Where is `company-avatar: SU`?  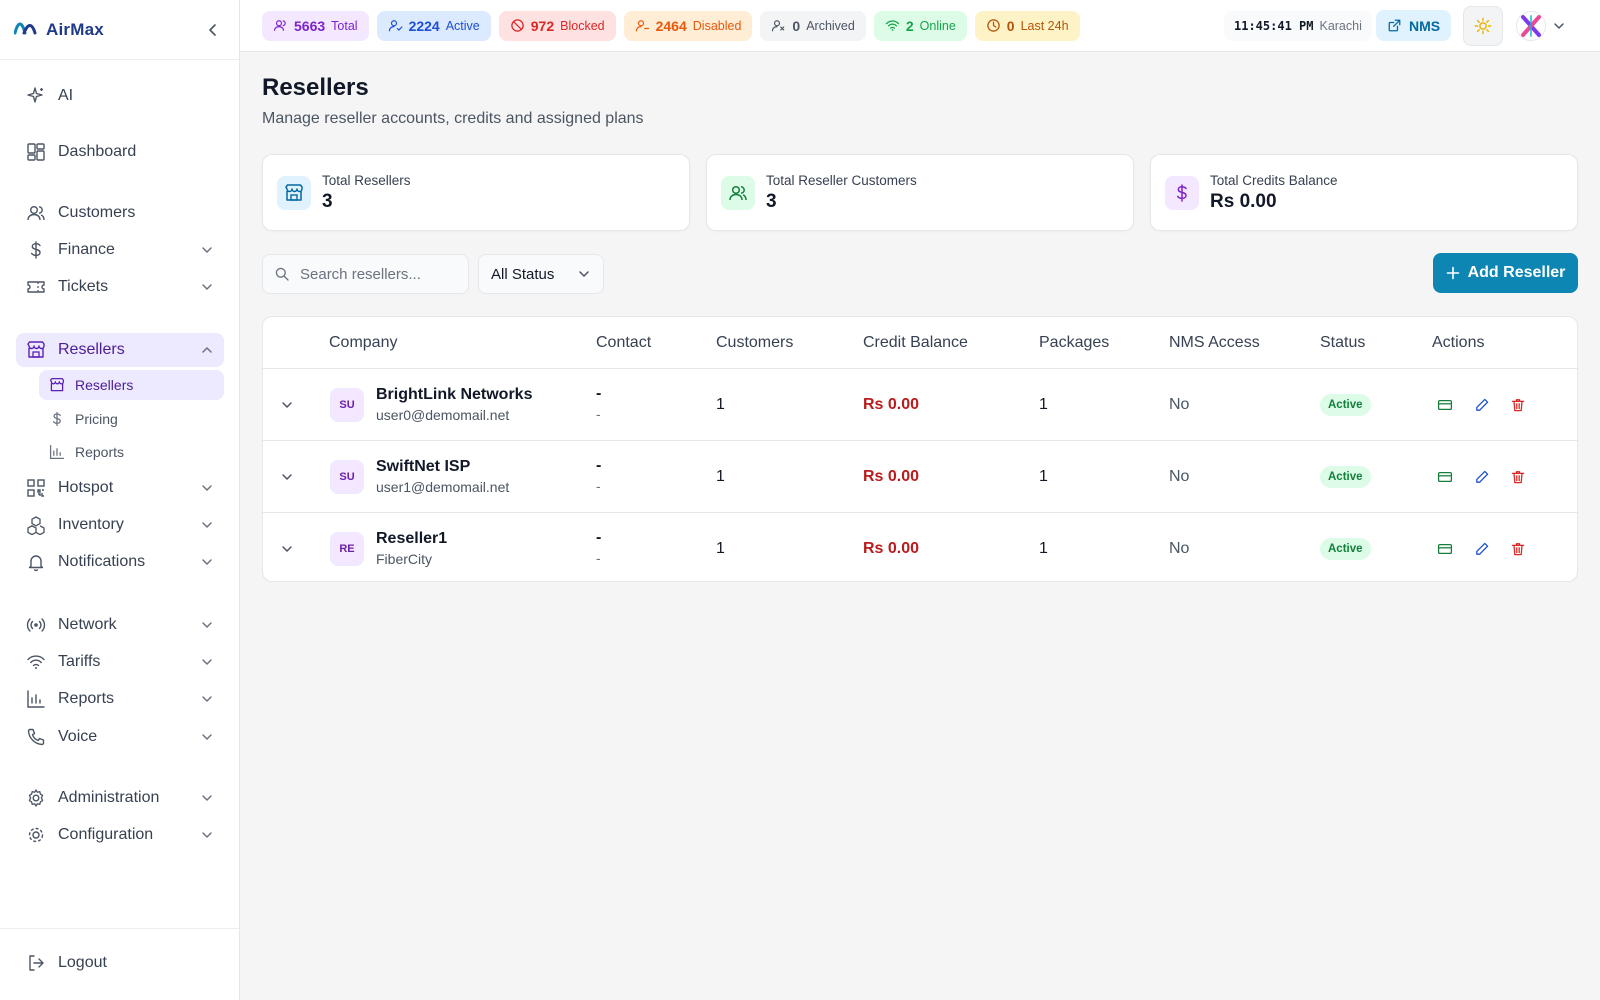
company-avatar: SU is located at coordinates (347, 405).